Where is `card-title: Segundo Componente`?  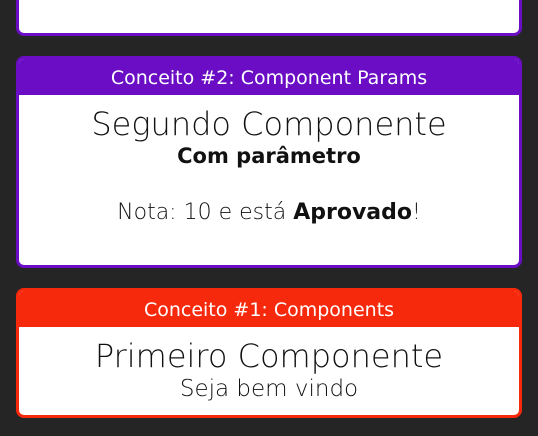 card-title: Segundo Componente is located at coordinates (269, 124).